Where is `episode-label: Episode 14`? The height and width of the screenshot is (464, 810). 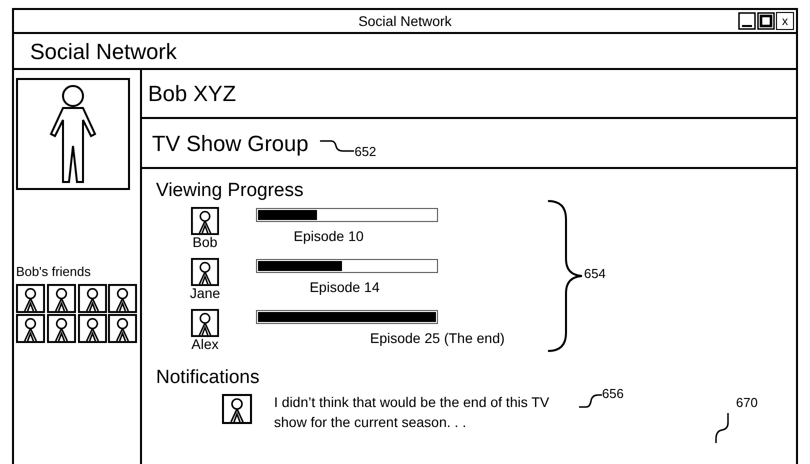 episode-label: Episode 14 is located at coordinates (345, 287).